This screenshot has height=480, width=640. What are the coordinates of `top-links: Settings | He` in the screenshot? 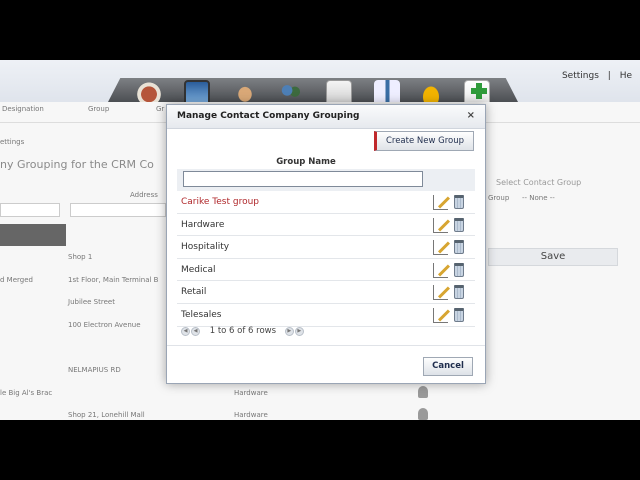 It's located at (594, 76).